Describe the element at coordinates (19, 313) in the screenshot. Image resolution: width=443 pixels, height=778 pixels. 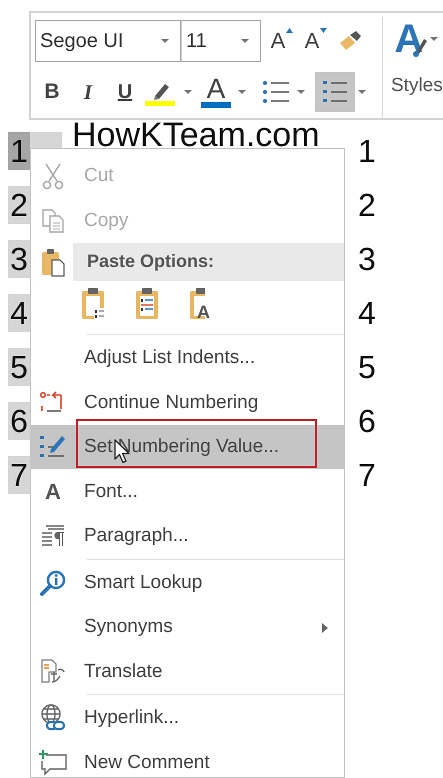
I see `list-number: 4` at that location.